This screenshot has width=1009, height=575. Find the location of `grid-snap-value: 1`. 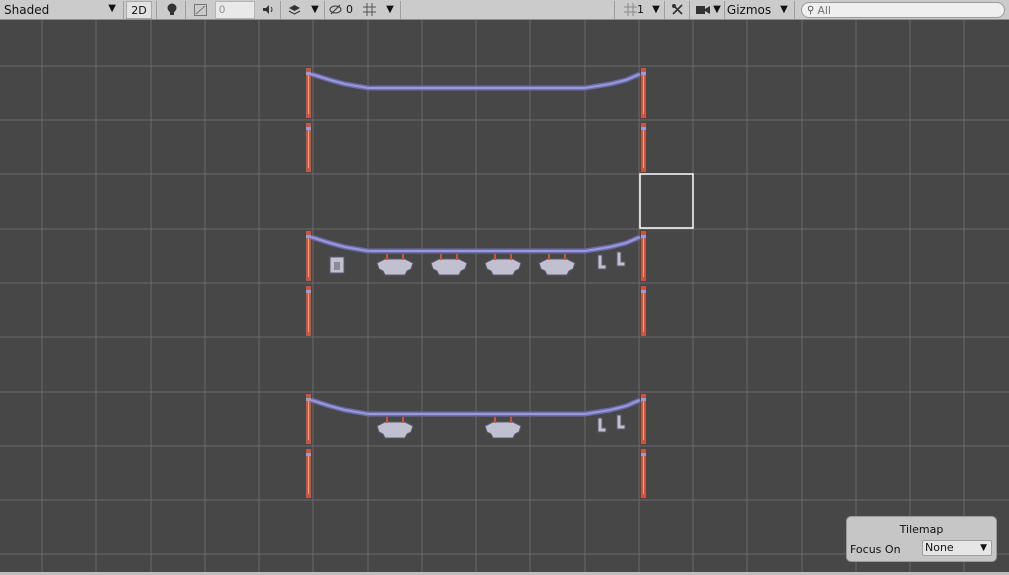

grid-snap-value: 1 is located at coordinates (640, 9).